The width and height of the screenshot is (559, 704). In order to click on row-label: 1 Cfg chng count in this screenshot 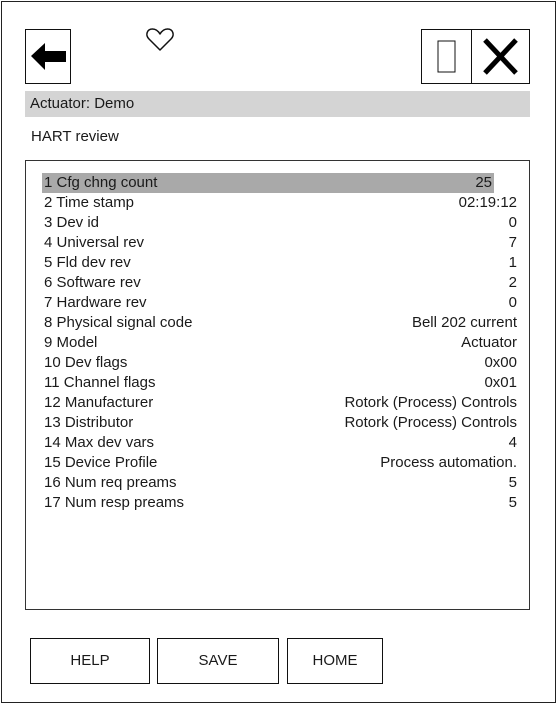, I will do `click(101, 182)`.